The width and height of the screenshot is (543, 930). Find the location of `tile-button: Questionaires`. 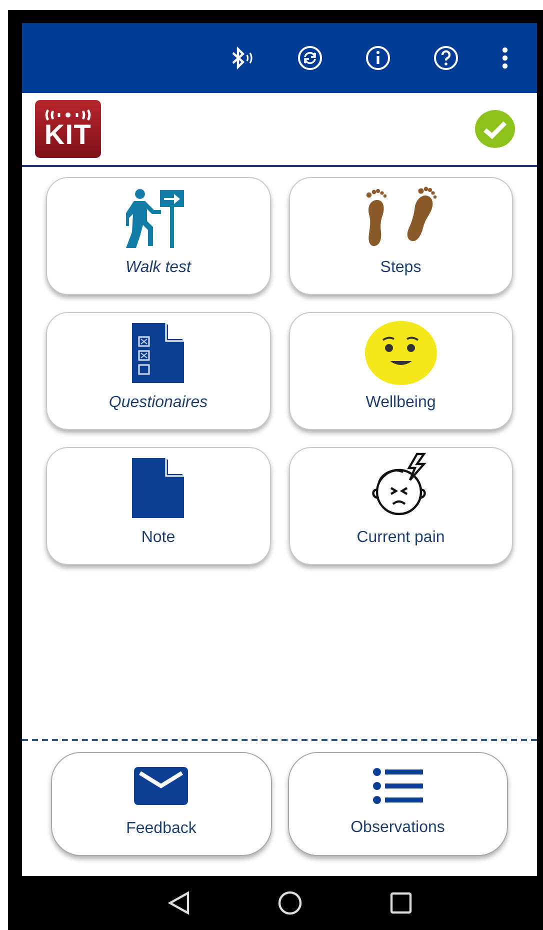

tile-button: Questionaires is located at coordinates (158, 371).